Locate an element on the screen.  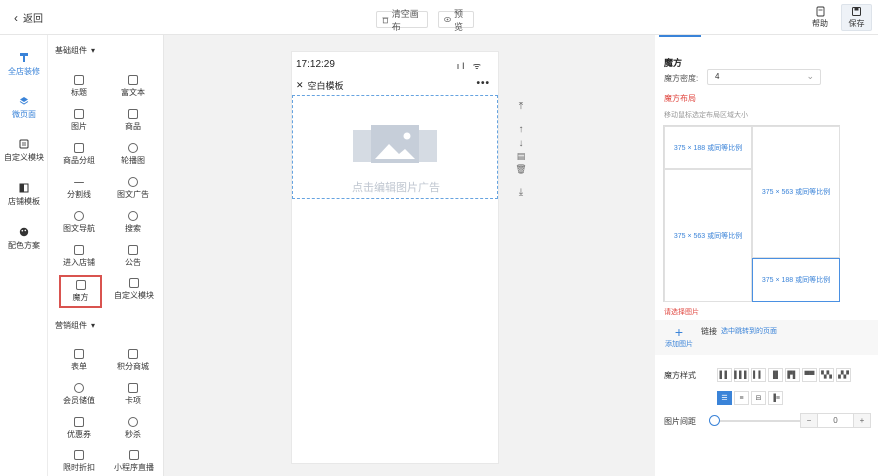
comp-member-recharge: 会员储值 is located at coordinates (79, 398).